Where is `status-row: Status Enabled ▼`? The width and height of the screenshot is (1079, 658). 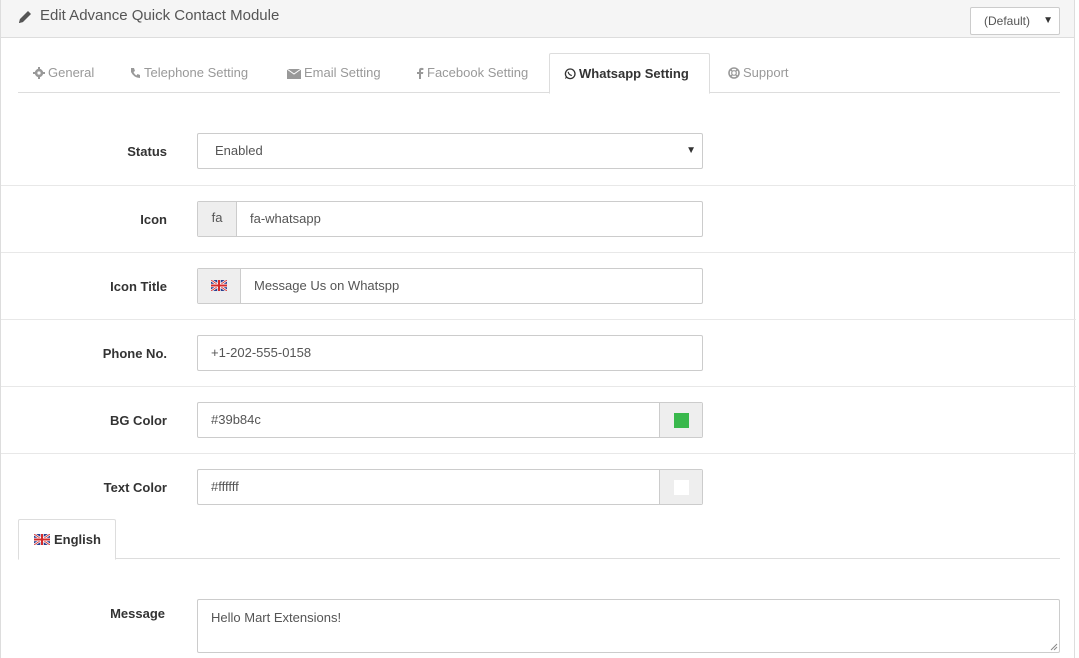 status-row: Status Enabled ▼ is located at coordinates (538, 151).